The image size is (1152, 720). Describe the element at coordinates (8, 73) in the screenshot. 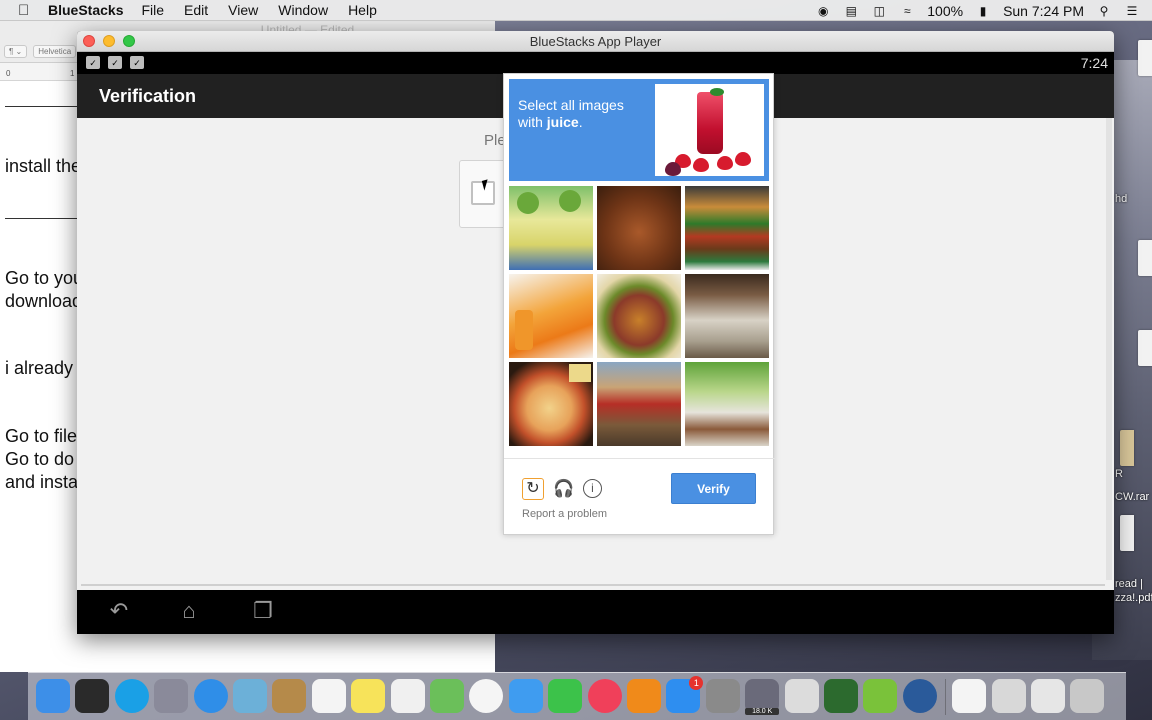

I see `ruler-mark-0: 0` at that location.